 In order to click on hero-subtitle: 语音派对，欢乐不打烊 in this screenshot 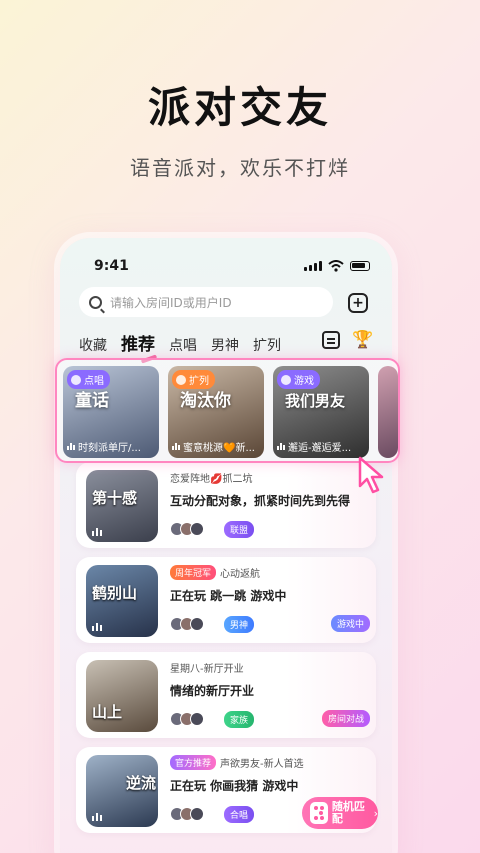, I will do `click(240, 168)`.